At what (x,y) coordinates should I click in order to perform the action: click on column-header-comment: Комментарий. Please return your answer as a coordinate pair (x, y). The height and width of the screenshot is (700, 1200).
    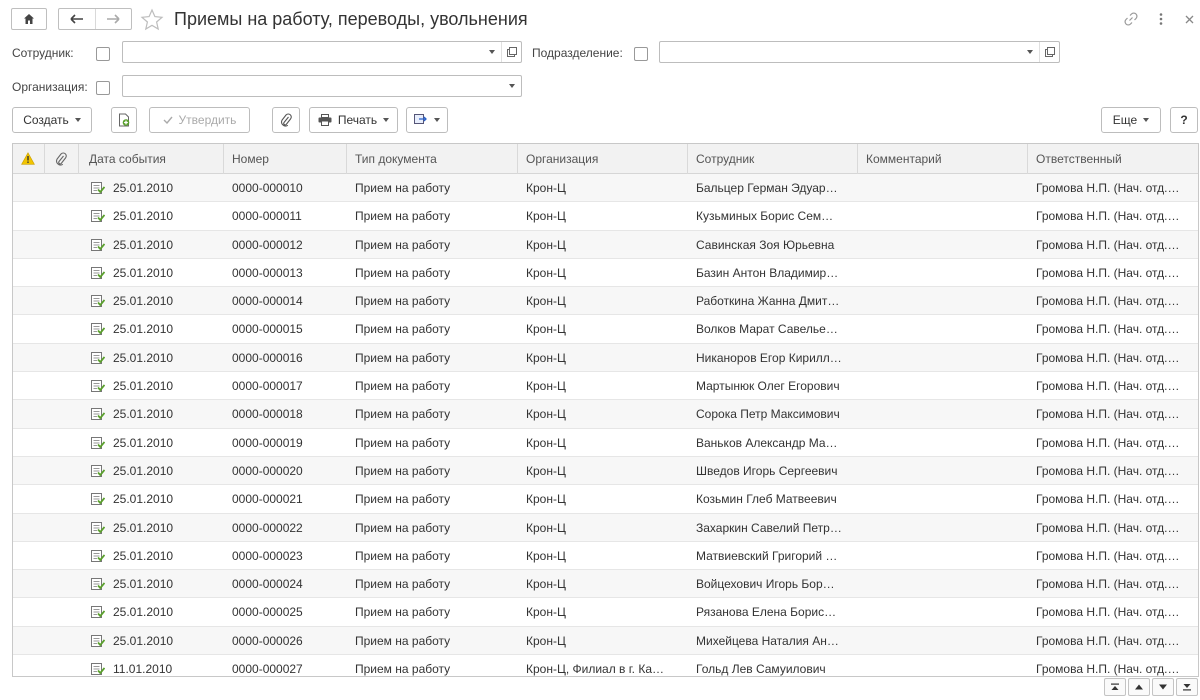
    Looking at the image, I should click on (943, 159).